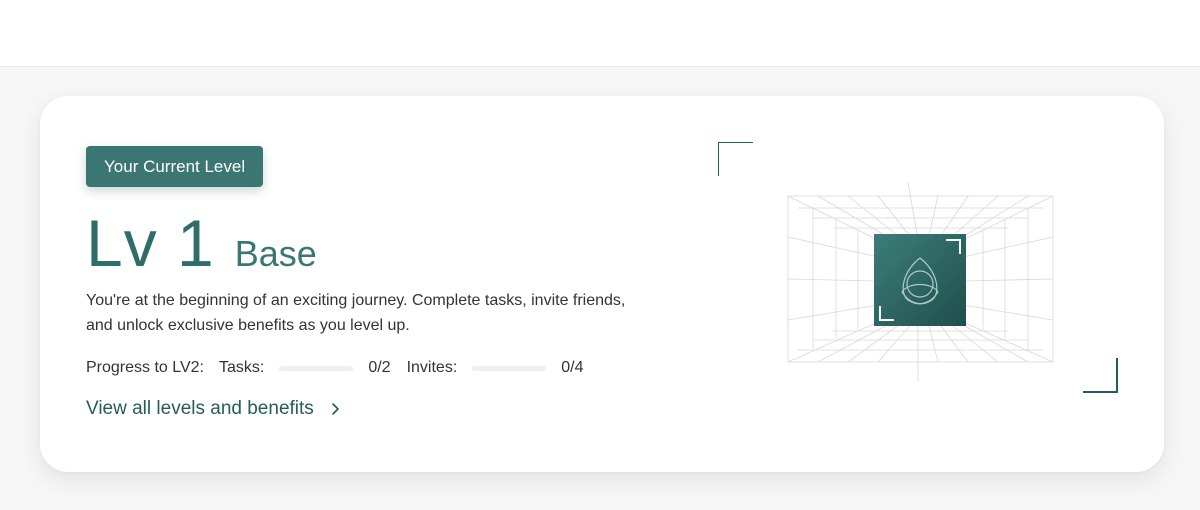  Describe the element at coordinates (735, 159) in the screenshot. I see `frame-corner-top-left` at that location.